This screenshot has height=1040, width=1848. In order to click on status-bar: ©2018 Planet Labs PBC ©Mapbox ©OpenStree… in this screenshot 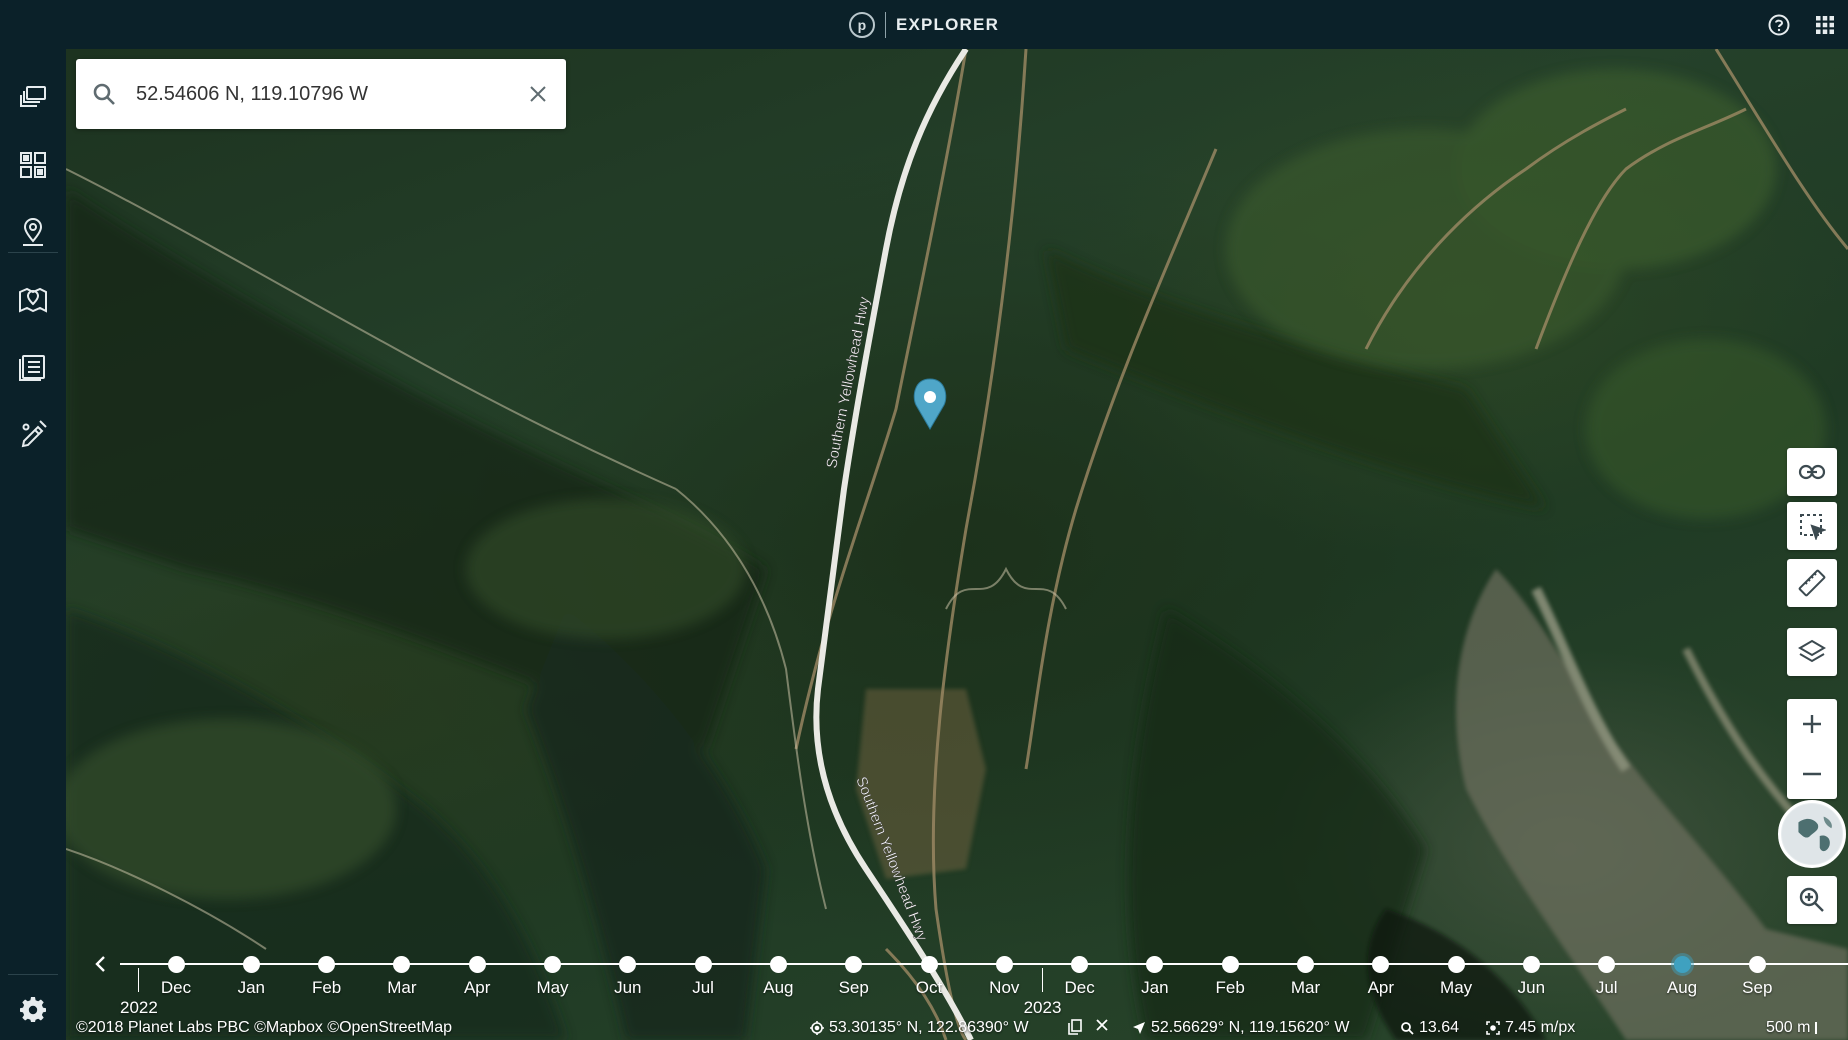, I will do `click(957, 1028)`.